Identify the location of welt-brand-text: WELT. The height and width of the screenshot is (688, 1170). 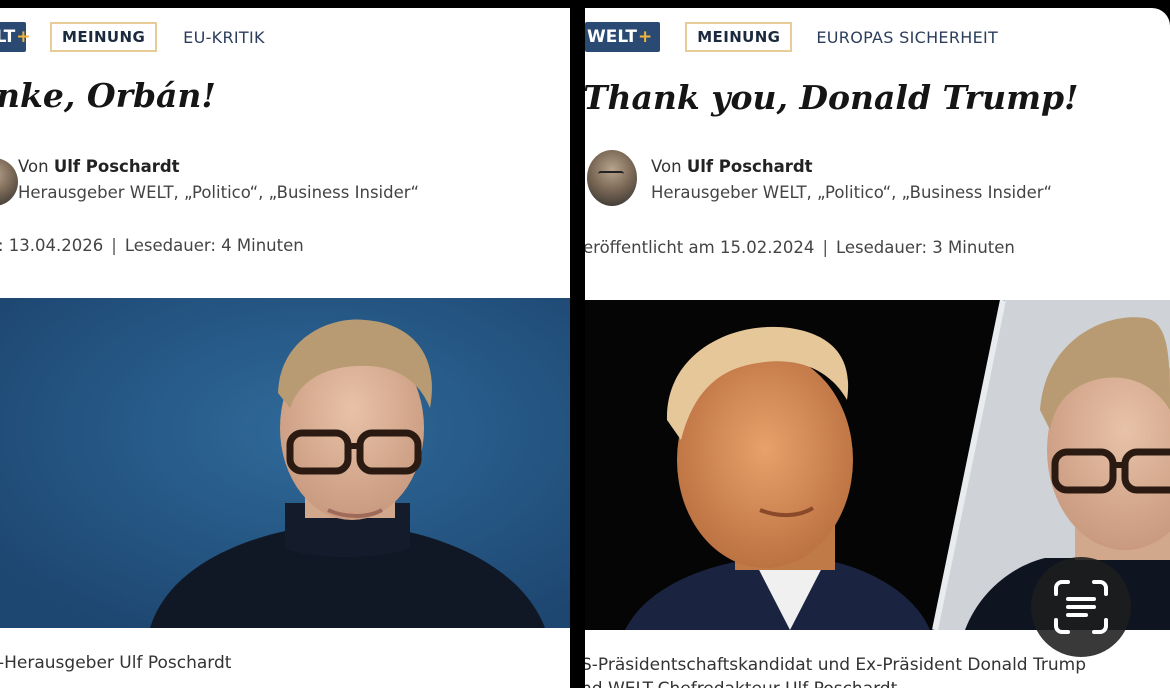
(612, 37).